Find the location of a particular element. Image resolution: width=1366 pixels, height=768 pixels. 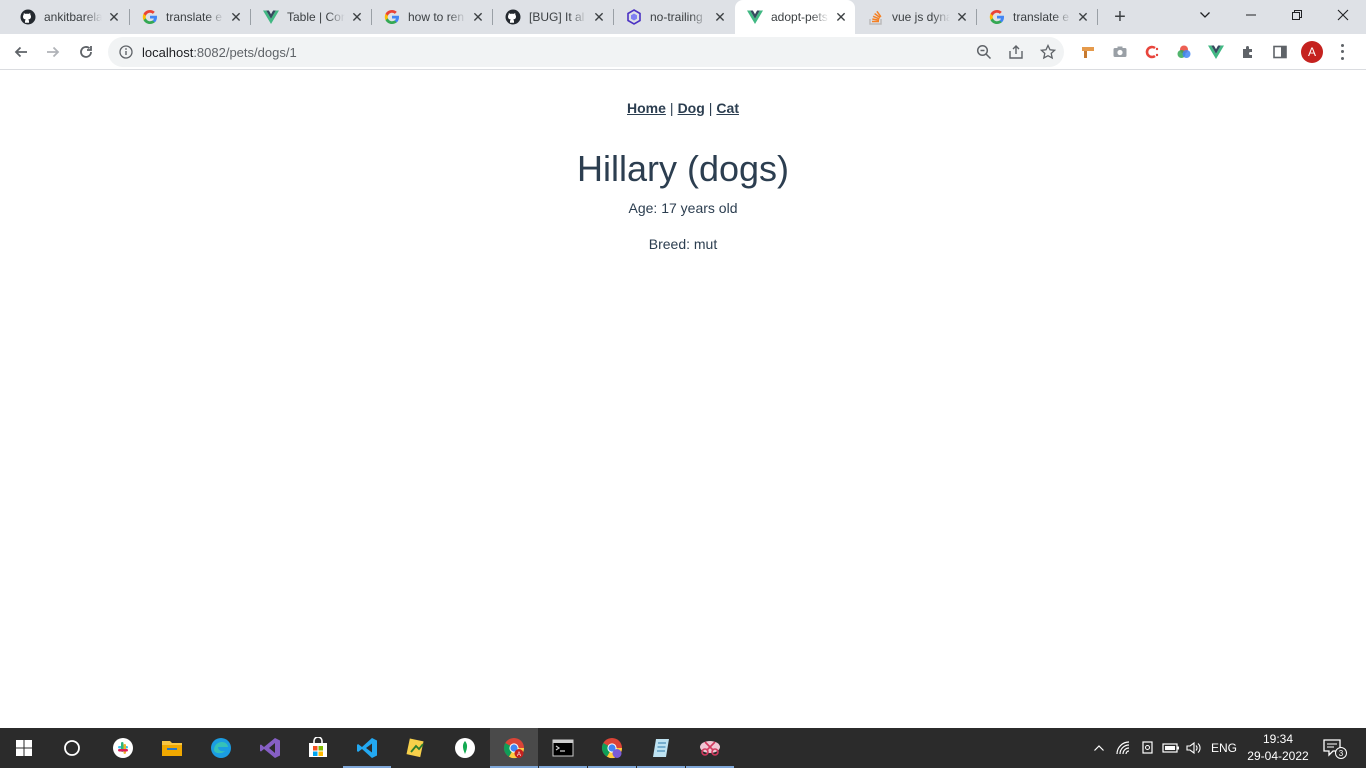

profile-avatar: A is located at coordinates (1312, 52).